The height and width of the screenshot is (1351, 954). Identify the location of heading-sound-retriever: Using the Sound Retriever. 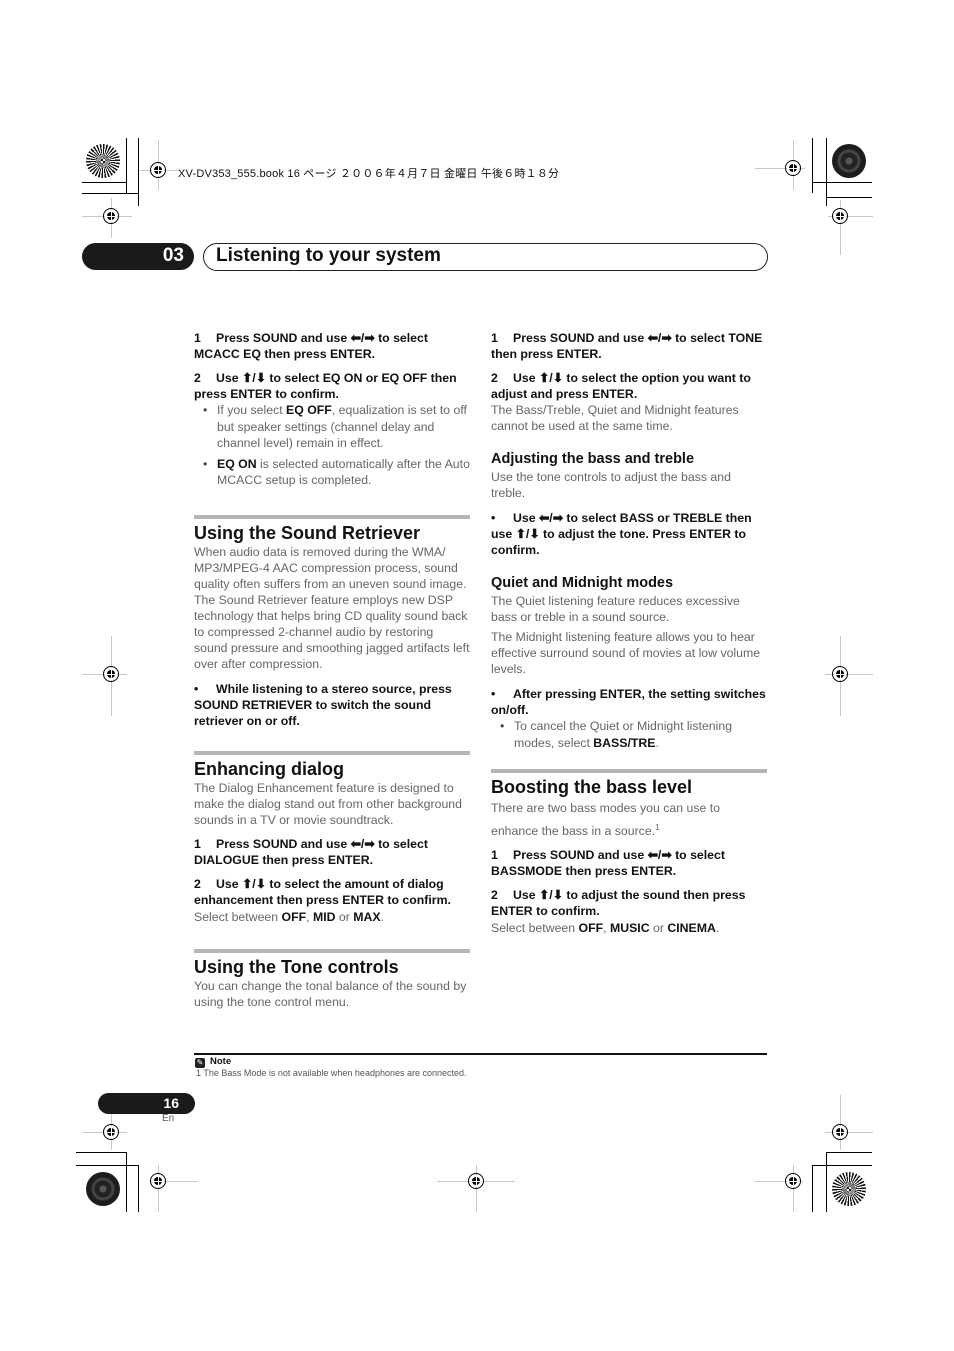
(307, 532).